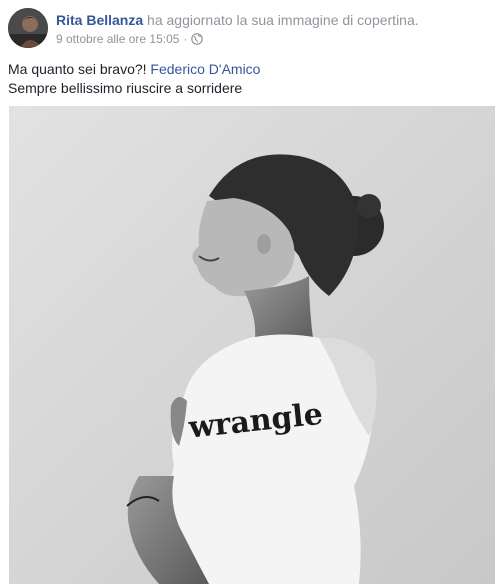 This screenshot has height=584, width=504. What do you see at coordinates (237, 39) in the screenshot?
I see `post-subline: 9 ottobre alle ore 15:05 ·` at bounding box center [237, 39].